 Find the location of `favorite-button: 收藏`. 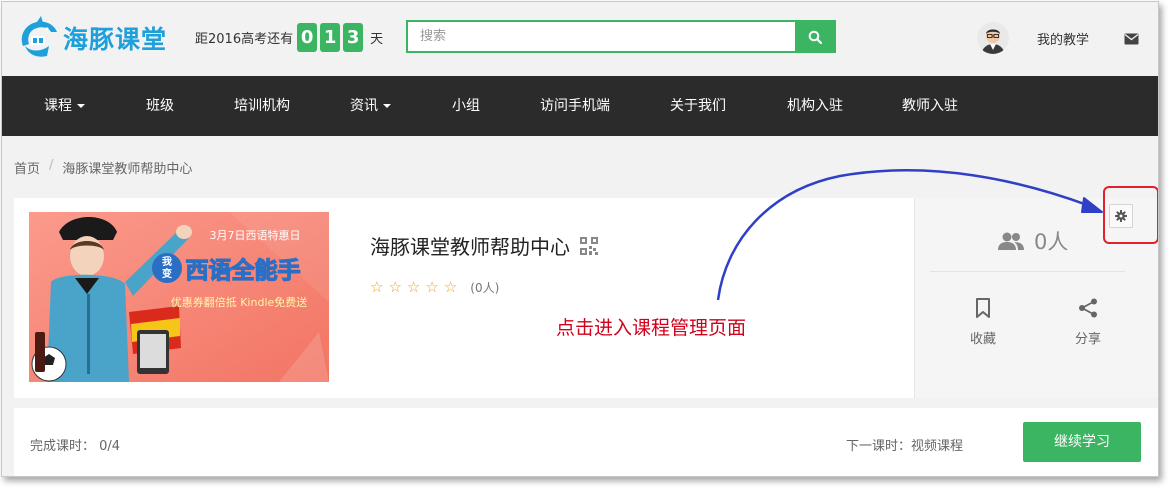

favorite-button: 收藏 is located at coordinates (983, 322).